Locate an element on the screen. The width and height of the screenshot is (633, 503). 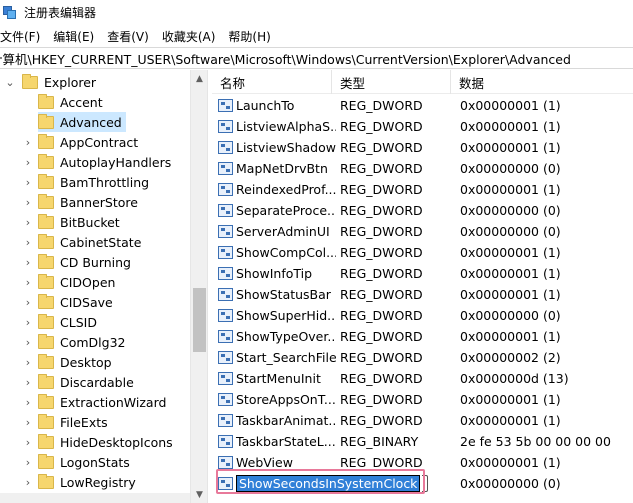
tree-item-label: BitBucket is located at coordinates (90, 222).